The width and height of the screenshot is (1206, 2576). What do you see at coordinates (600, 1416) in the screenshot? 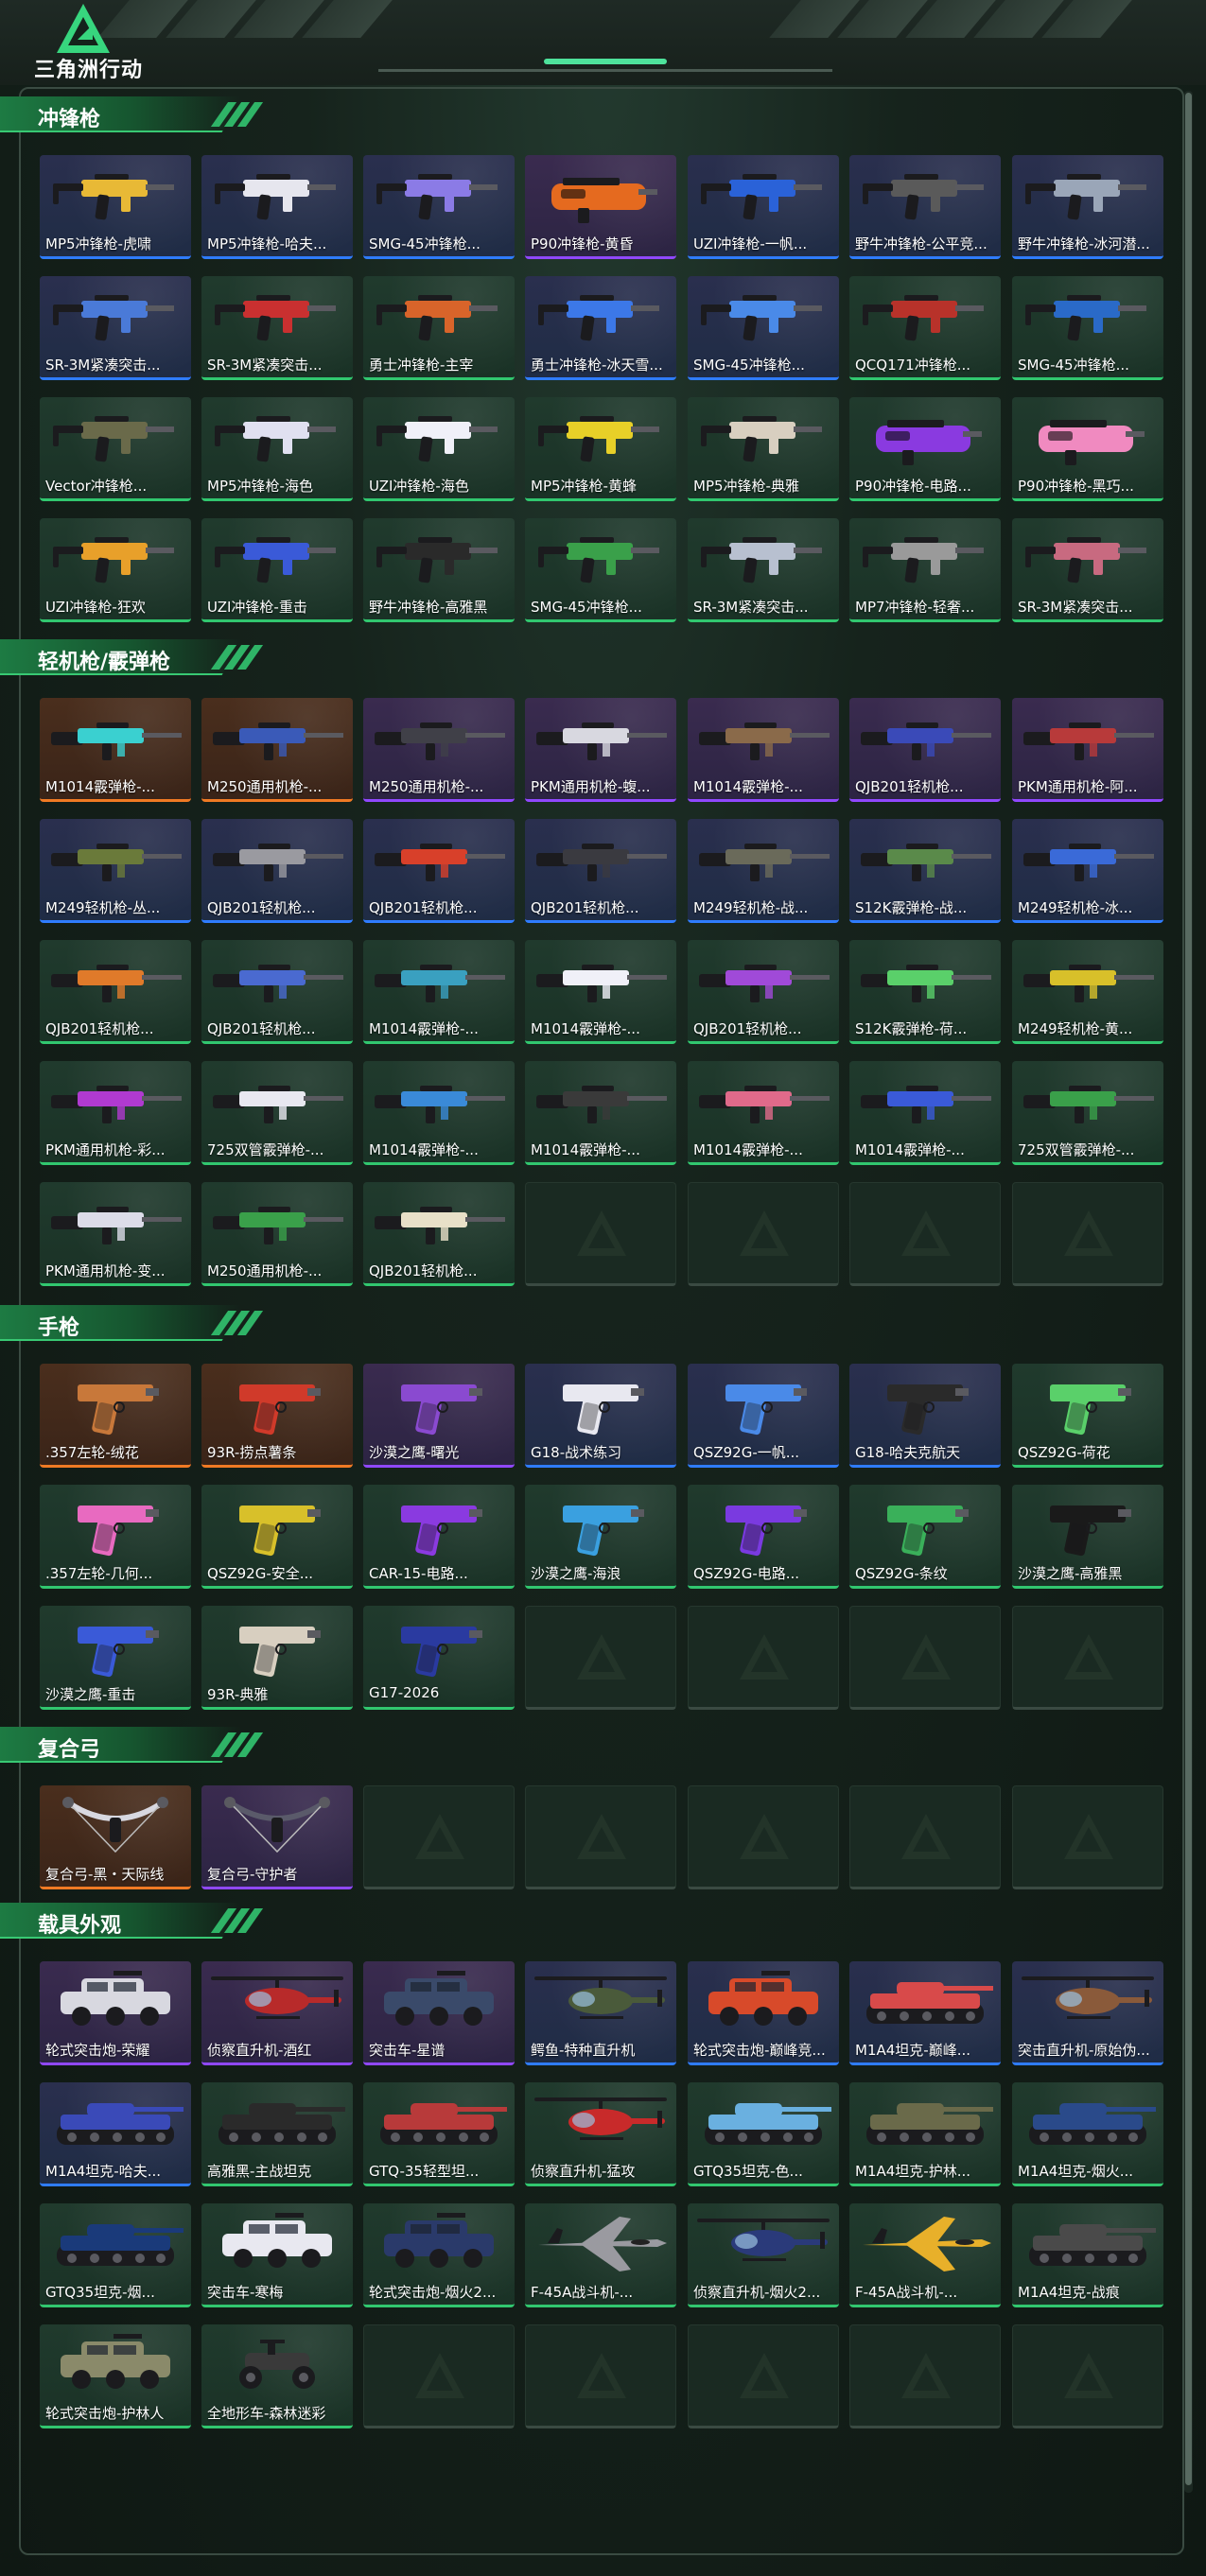
I see `item-card-pistol: G18-战术练习` at bounding box center [600, 1416].